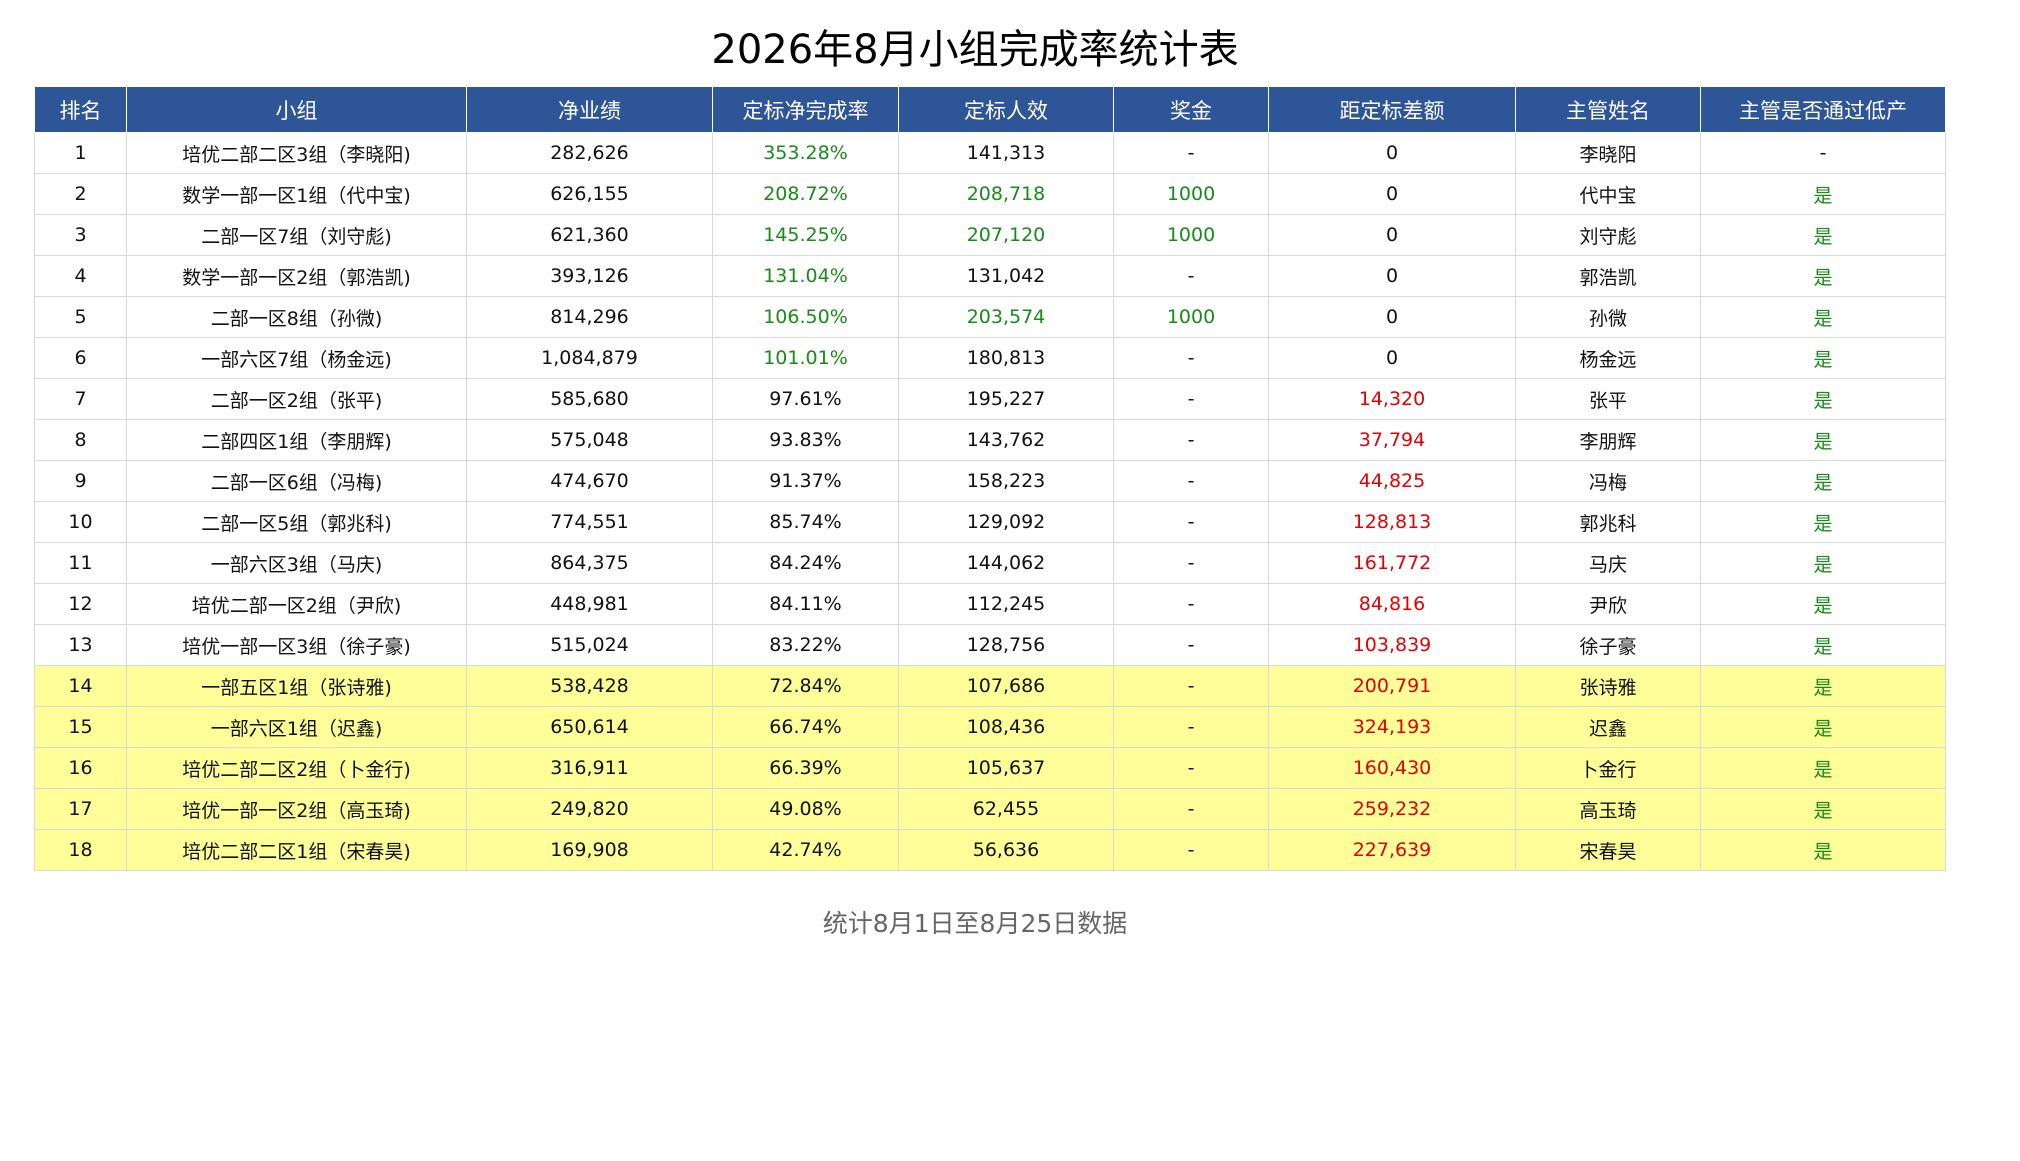  I want to click on cell-group: 数学一部一区1组（代中宝), so click(296, 194).